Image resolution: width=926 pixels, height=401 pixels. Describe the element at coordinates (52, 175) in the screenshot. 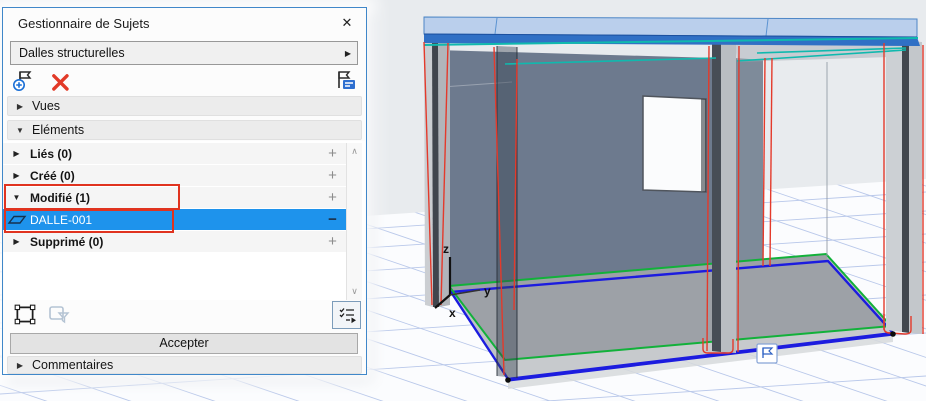

I see `row-label: Créé (0)` at that location.